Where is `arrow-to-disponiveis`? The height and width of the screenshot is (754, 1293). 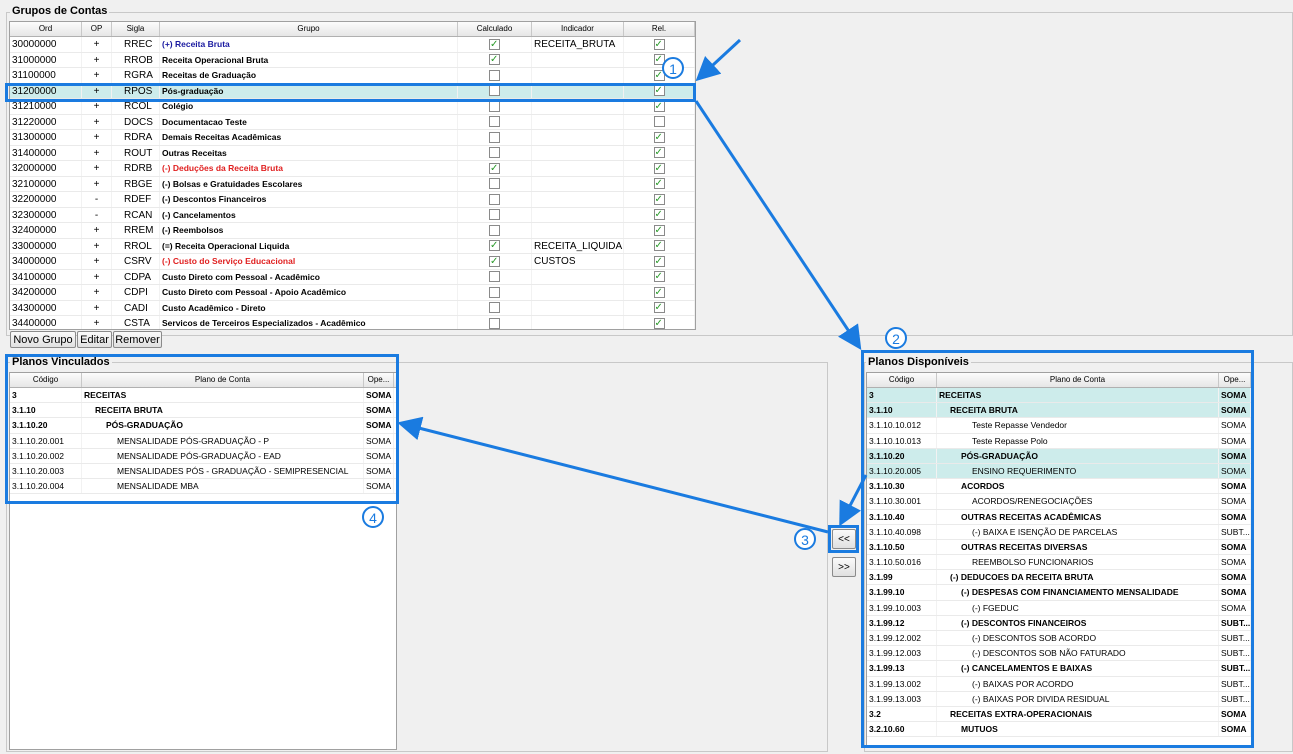 arrow-to-disponiveis is located at coordinates (778, 225).